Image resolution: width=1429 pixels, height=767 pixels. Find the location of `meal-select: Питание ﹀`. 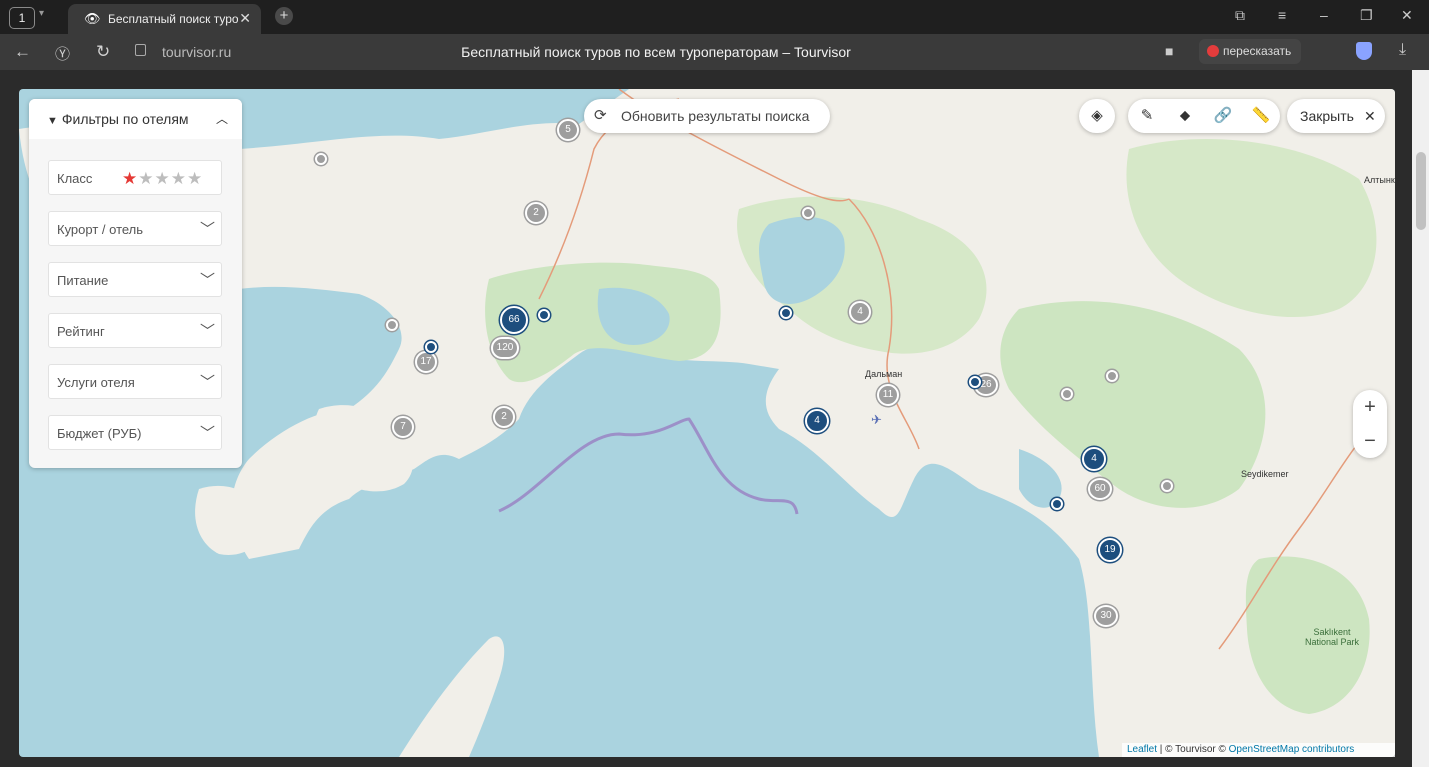

meal-select: Питание ﹀ is located at coordinates (135, 279).